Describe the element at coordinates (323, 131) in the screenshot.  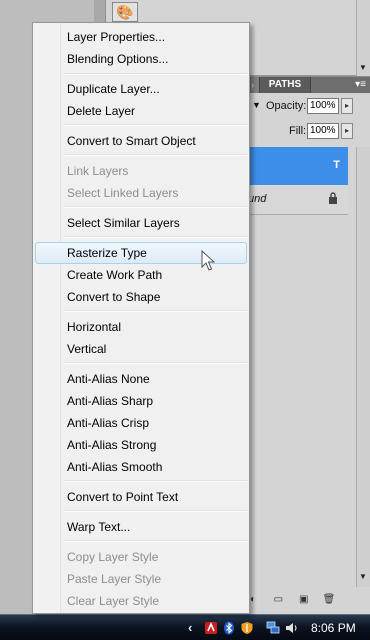
I see `fill-input: 100%` at that location.